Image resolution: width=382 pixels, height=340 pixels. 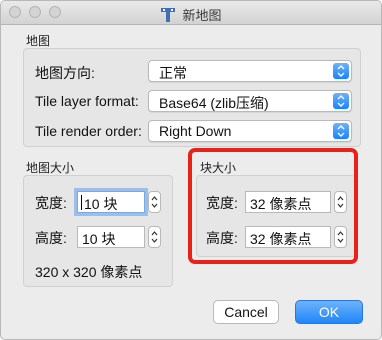 What do you see at coordinates (51, 203) in the screenshot?
I see `map-width-label: 宽度:` at bounding box center [51, 203].